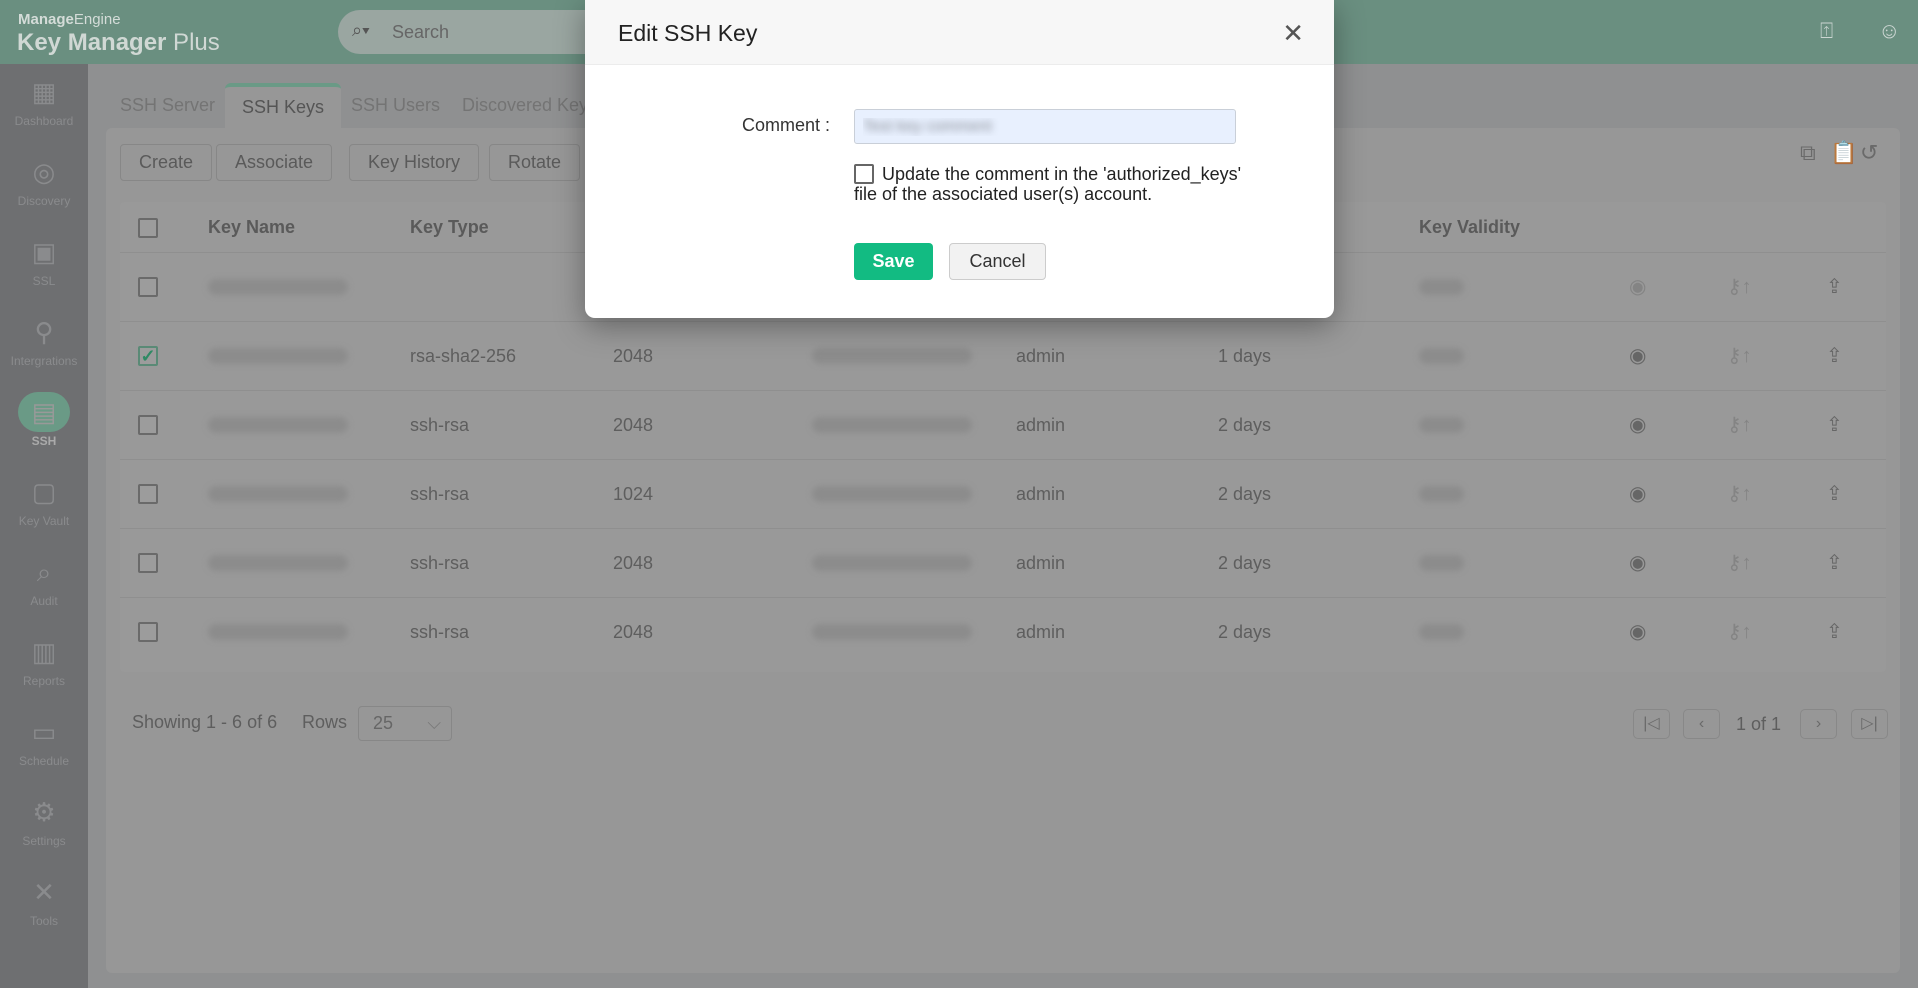 The width and height of the screenshot is (1918, 988). Describe the element at coordinates (44, 601) in the screenshot. I see `sidebar-item-label: Audit` at that location.